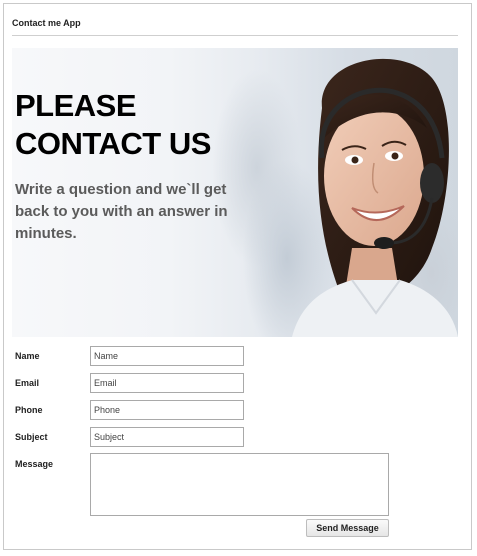 The height and width of the screenshot is (556, 477). Describe the element at coordinates (27, 356) in the screenshot. I see `name-label: Name` at that location.